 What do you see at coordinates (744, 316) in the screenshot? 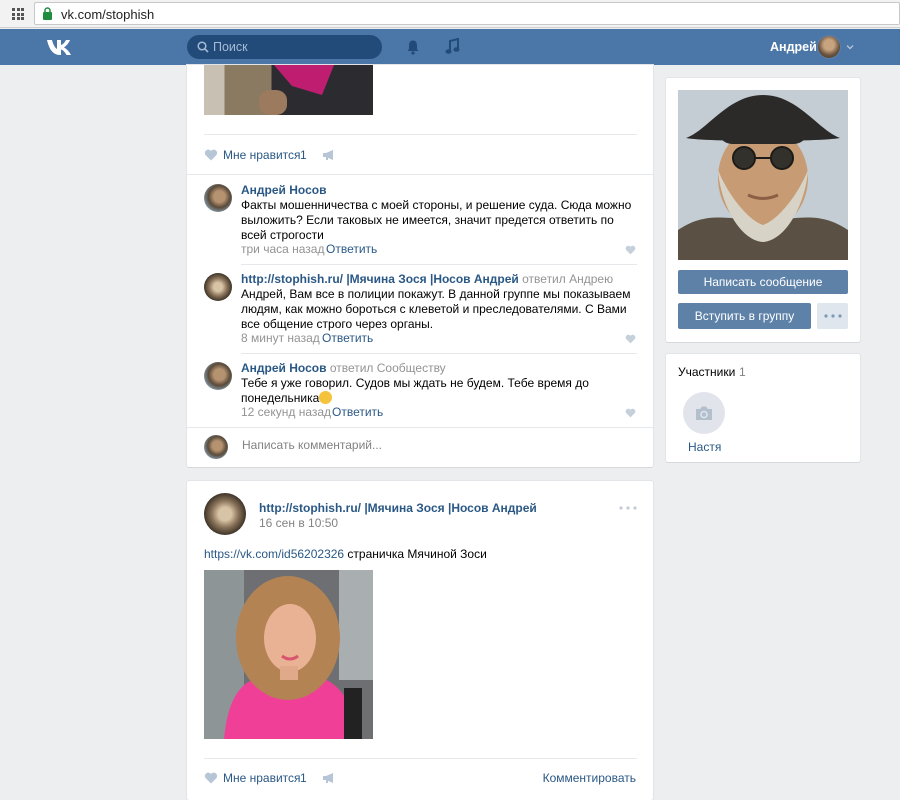
I see `join-group-button: Вступить в группу` at bounding box center [744, 316].